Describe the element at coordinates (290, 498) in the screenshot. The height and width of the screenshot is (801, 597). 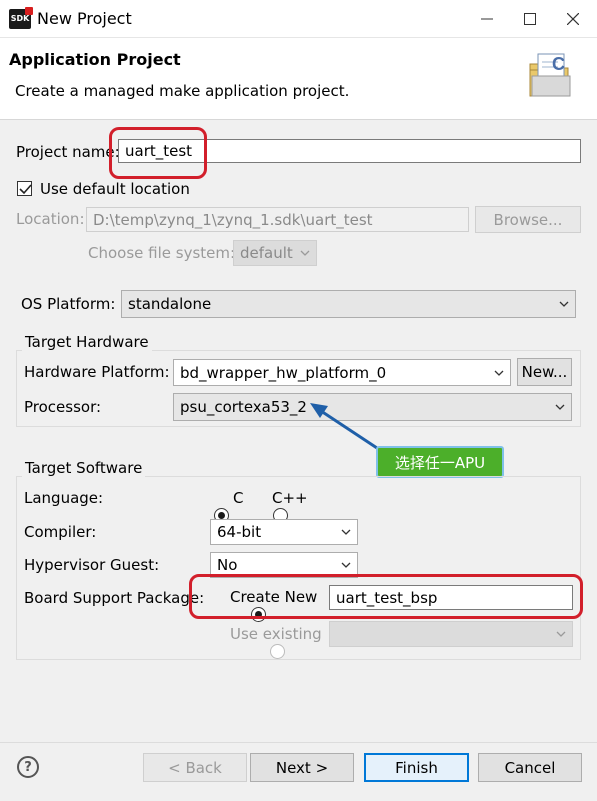
I see `language-cpp-label: C++` at that location.